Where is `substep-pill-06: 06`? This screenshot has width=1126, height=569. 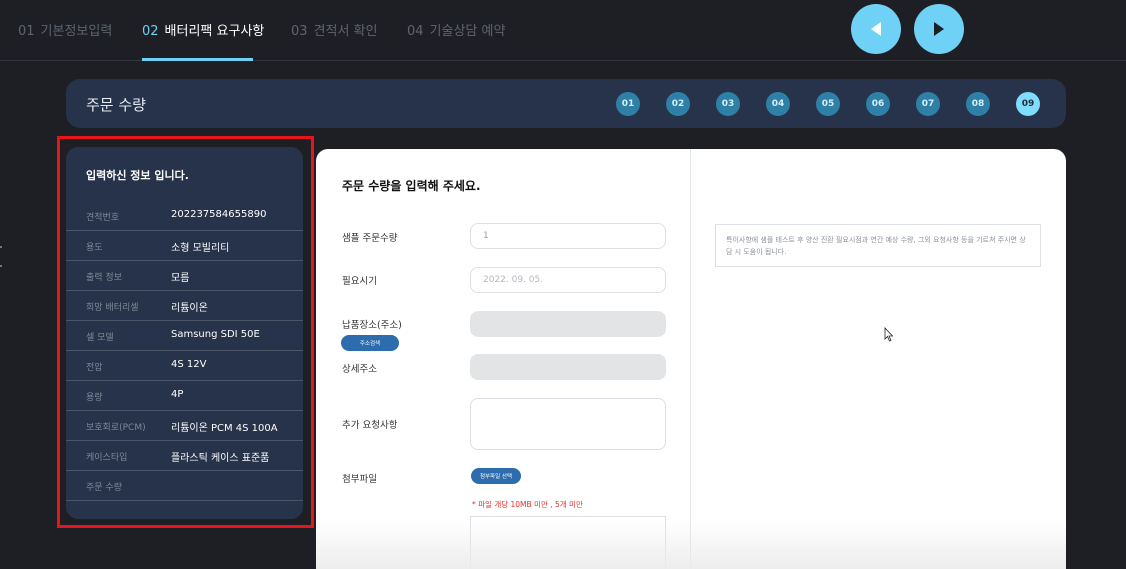
substep-pill-06: 06 is located at coordinates (878, 104).